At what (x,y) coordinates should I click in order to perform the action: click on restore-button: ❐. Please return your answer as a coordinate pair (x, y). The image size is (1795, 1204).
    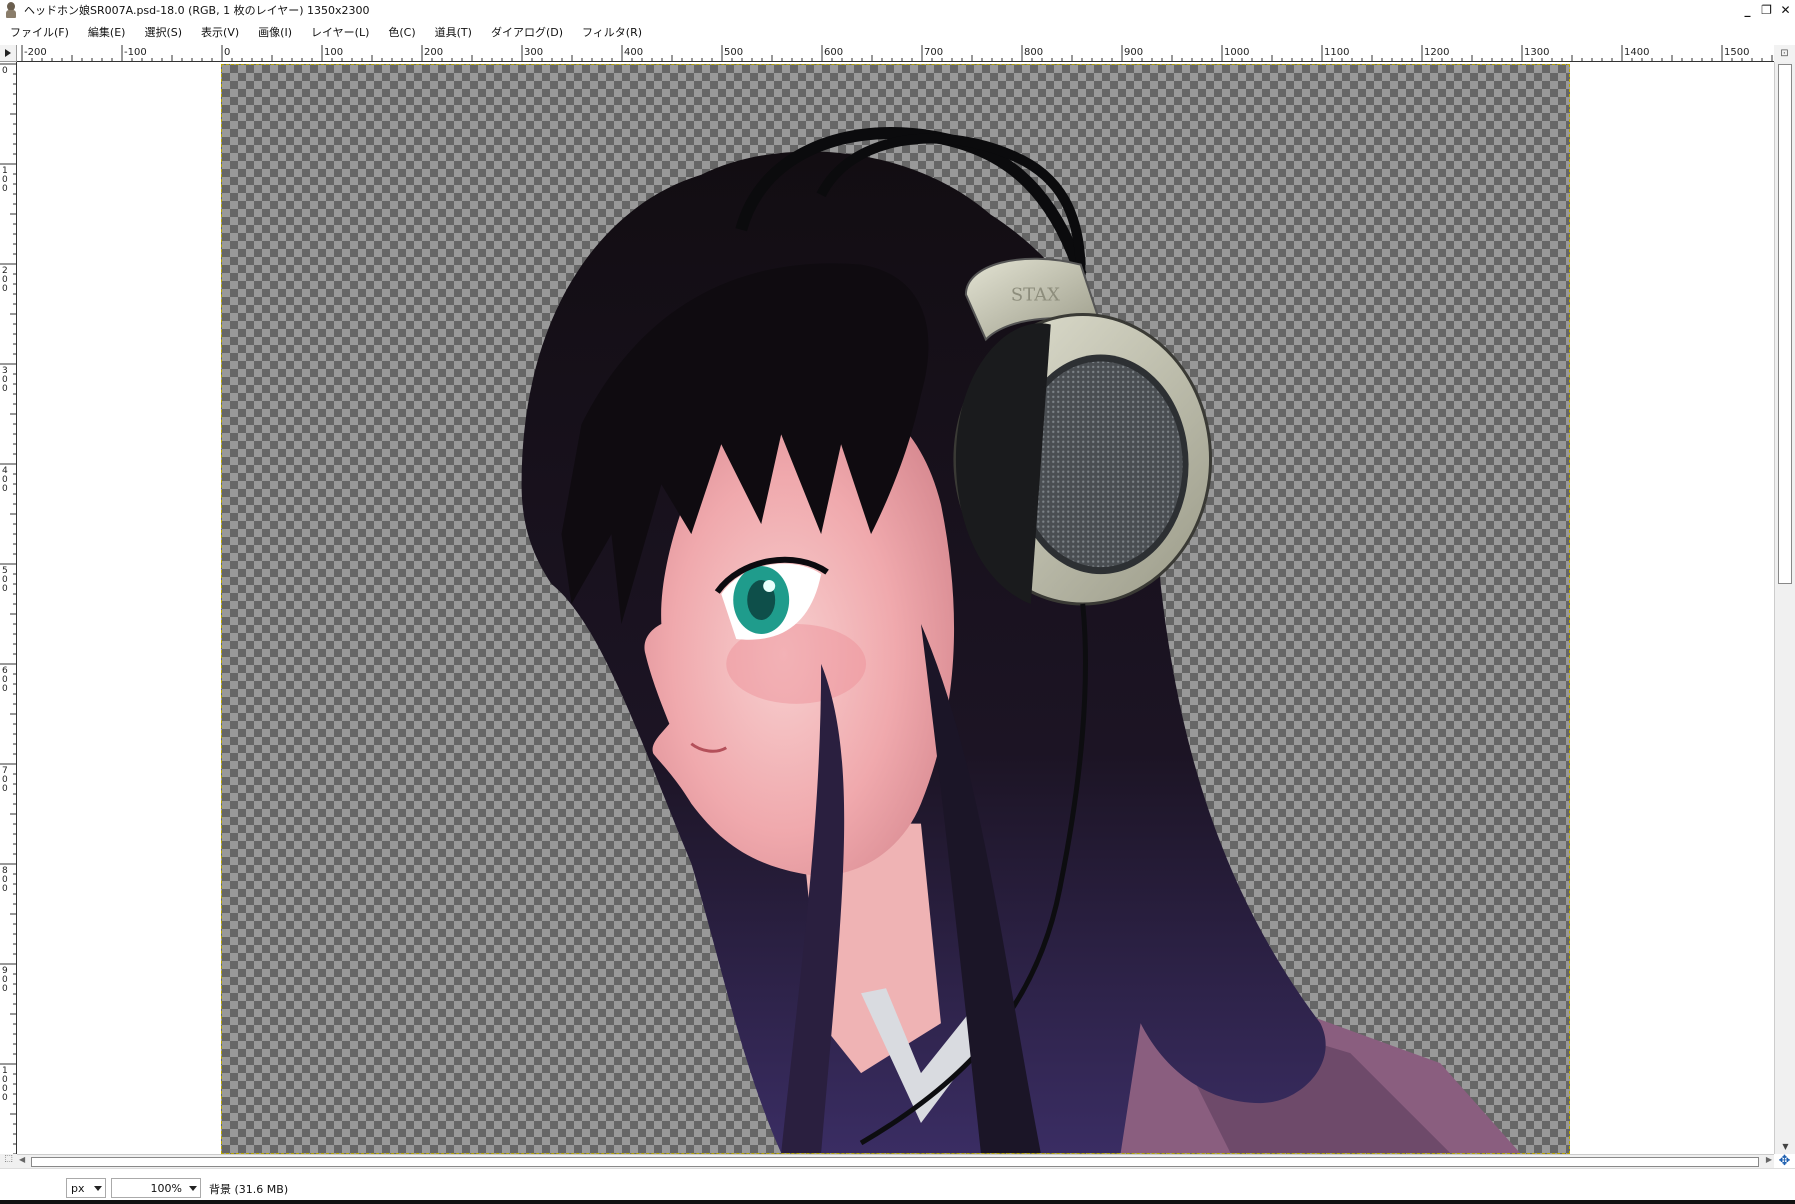
    Looking at the image, I should click on (1766, 9).